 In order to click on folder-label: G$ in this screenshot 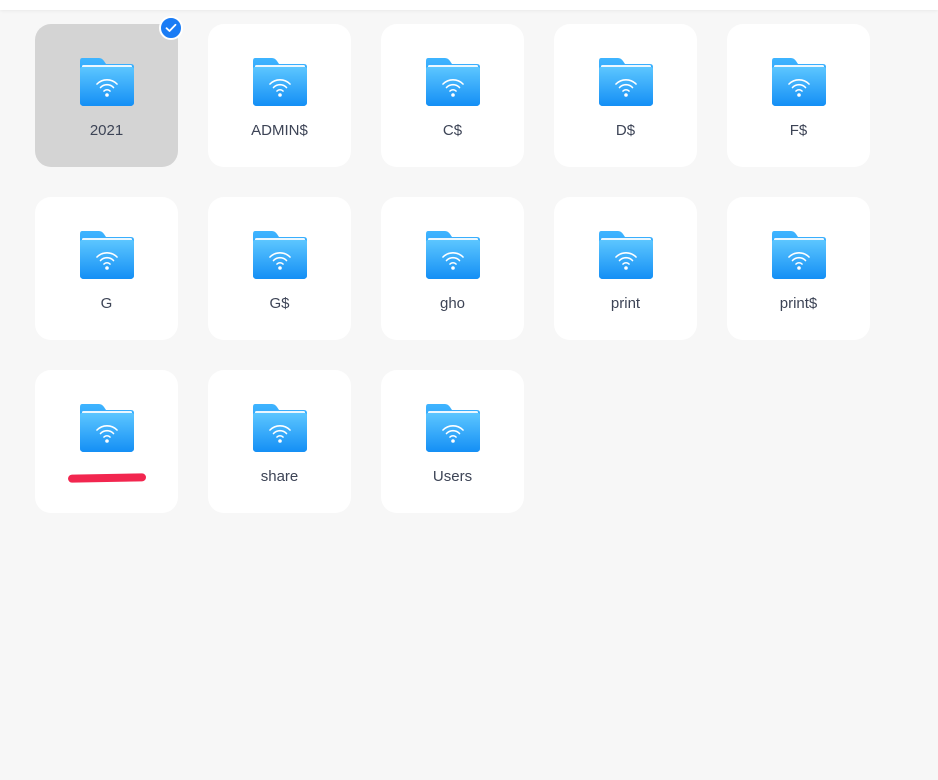, I will do `click(279, 303)`.